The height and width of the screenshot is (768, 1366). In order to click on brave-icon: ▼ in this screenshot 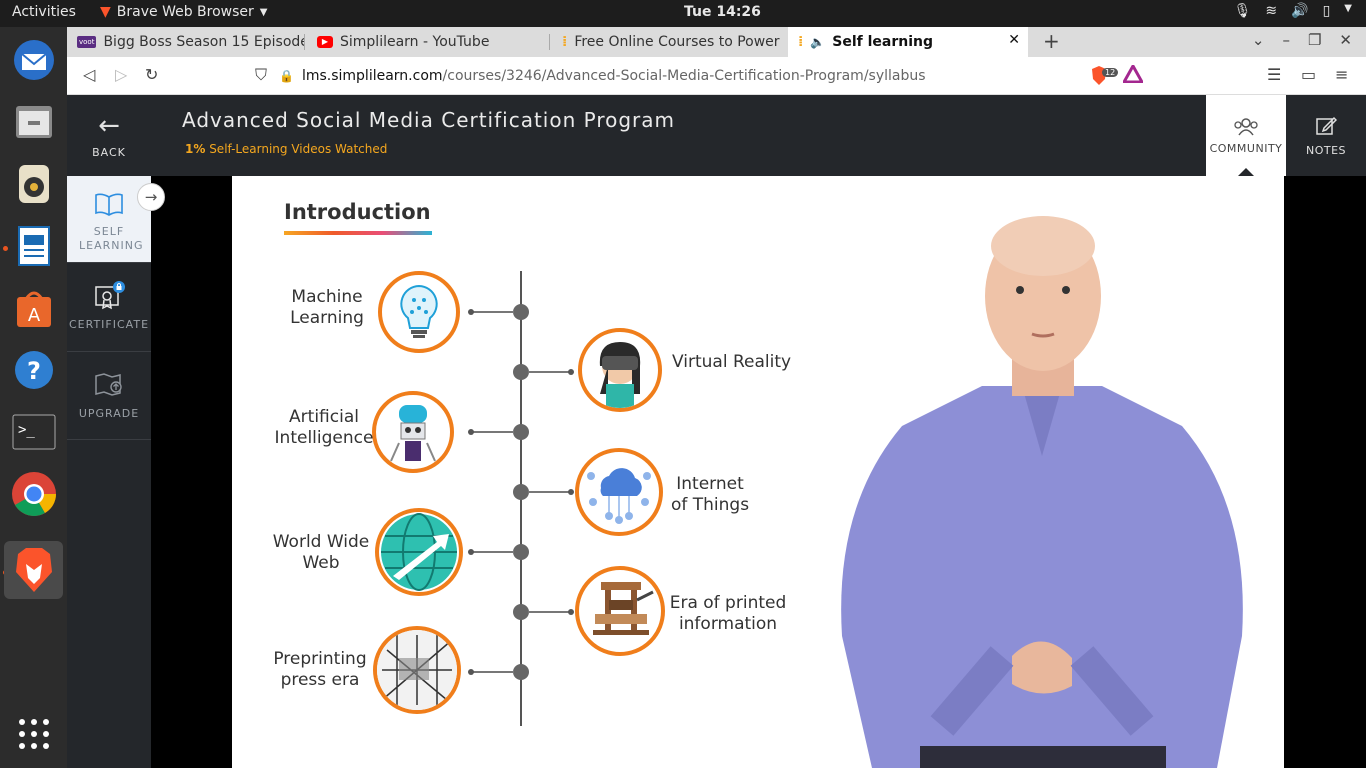, I will do `click(105, 12)`.